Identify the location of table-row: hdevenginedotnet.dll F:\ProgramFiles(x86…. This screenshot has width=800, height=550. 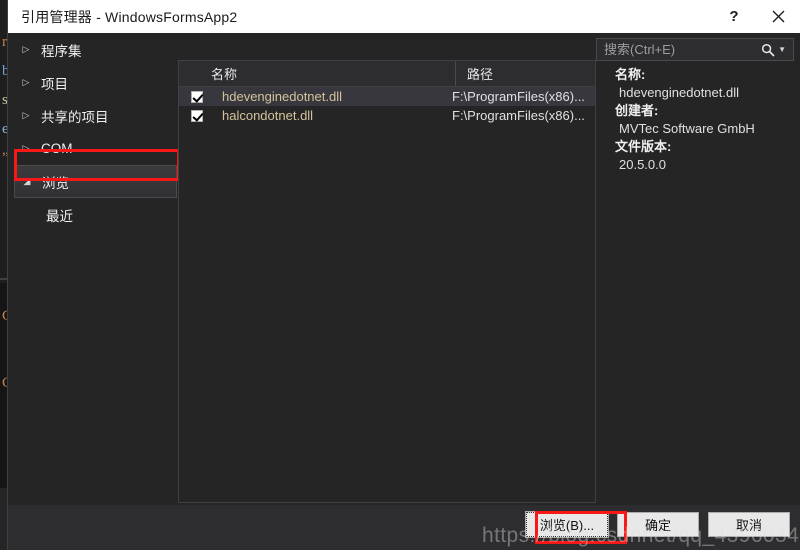
(387, 96).